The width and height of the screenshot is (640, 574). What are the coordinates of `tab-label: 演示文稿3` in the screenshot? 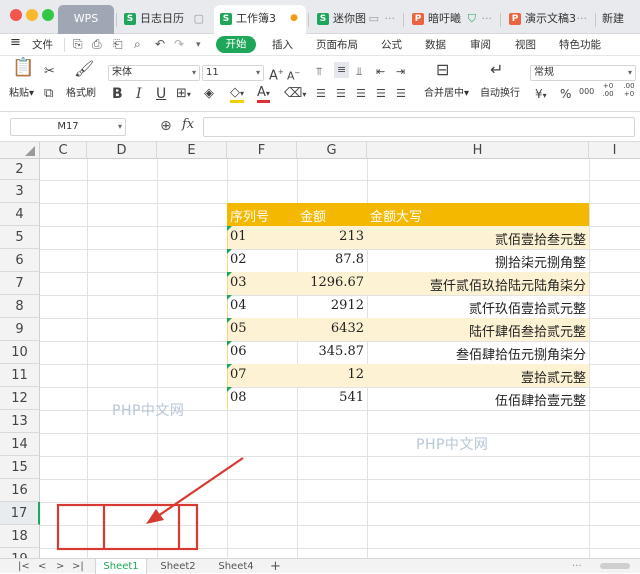 It's located at (550, 18).